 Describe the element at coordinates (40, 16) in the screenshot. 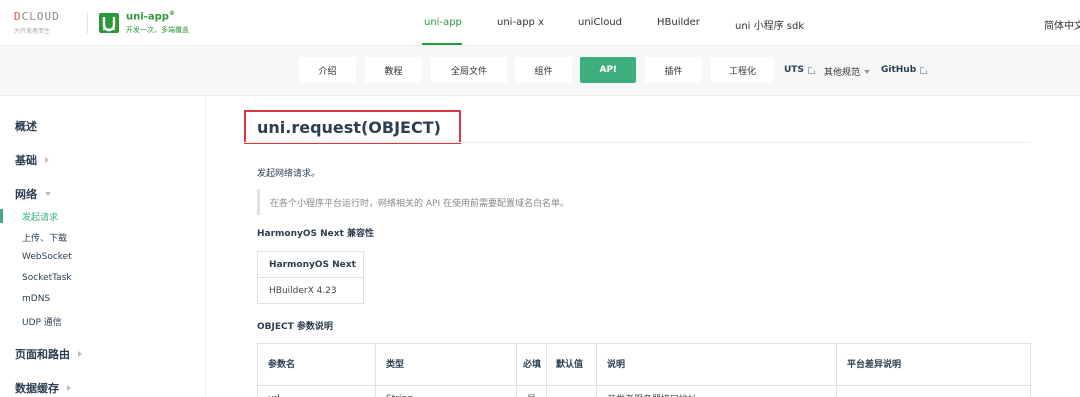

I see `dcloud-logo-word: CLOUD` at that location.